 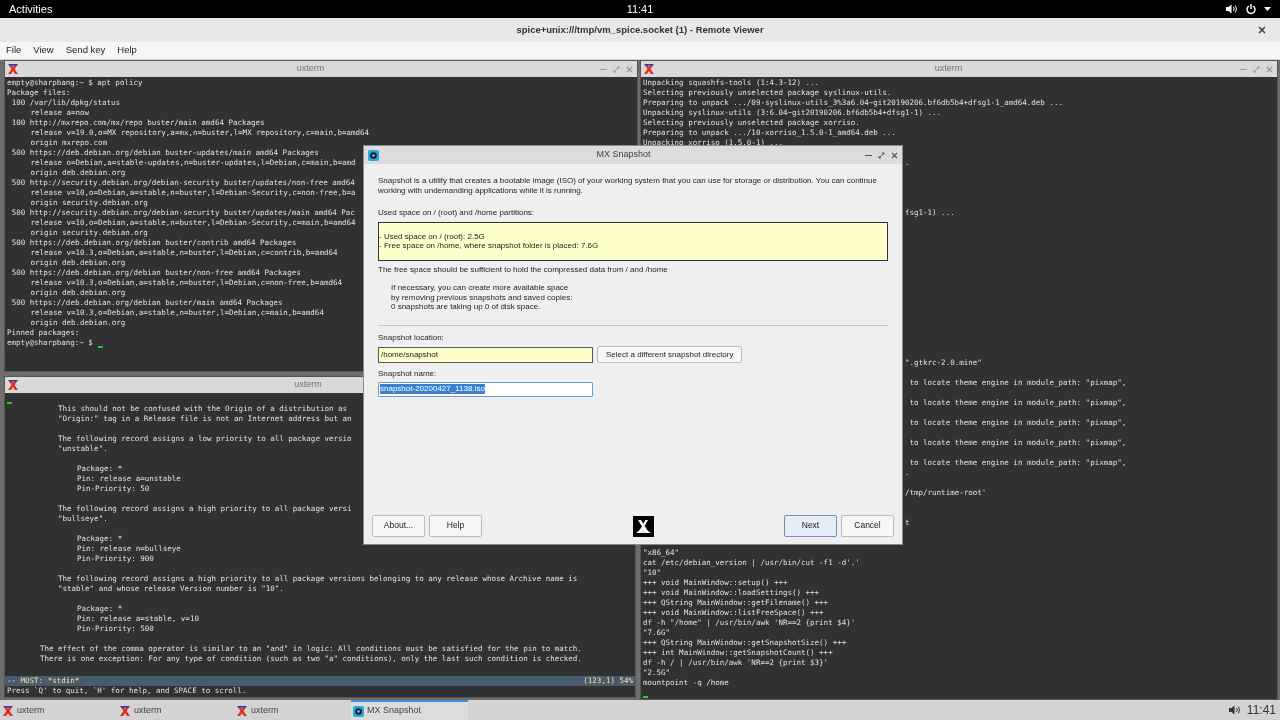 What do you see at coordinates (489, 246) in the screenshot?
I see `usage-line: - Free space on /home, where snapshot folder is placed: 7.6G` at bounding box center [489, 246].